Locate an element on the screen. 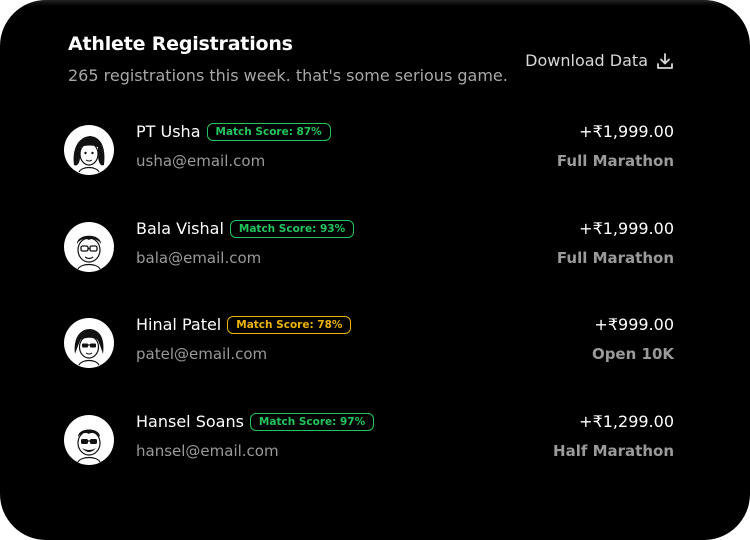  athlete-name: Bala Vishal Match Score: 93% is located at coordinates (245, 228).